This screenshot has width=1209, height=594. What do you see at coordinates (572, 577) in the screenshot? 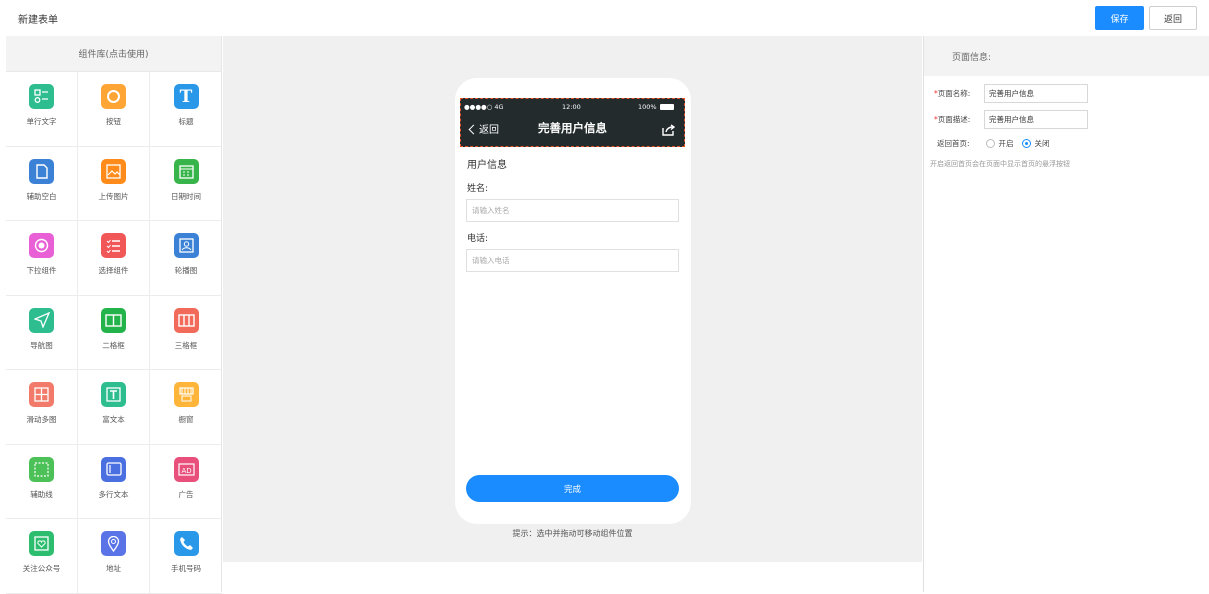
I see `canvas-footer` at bounding box center [572, 577].